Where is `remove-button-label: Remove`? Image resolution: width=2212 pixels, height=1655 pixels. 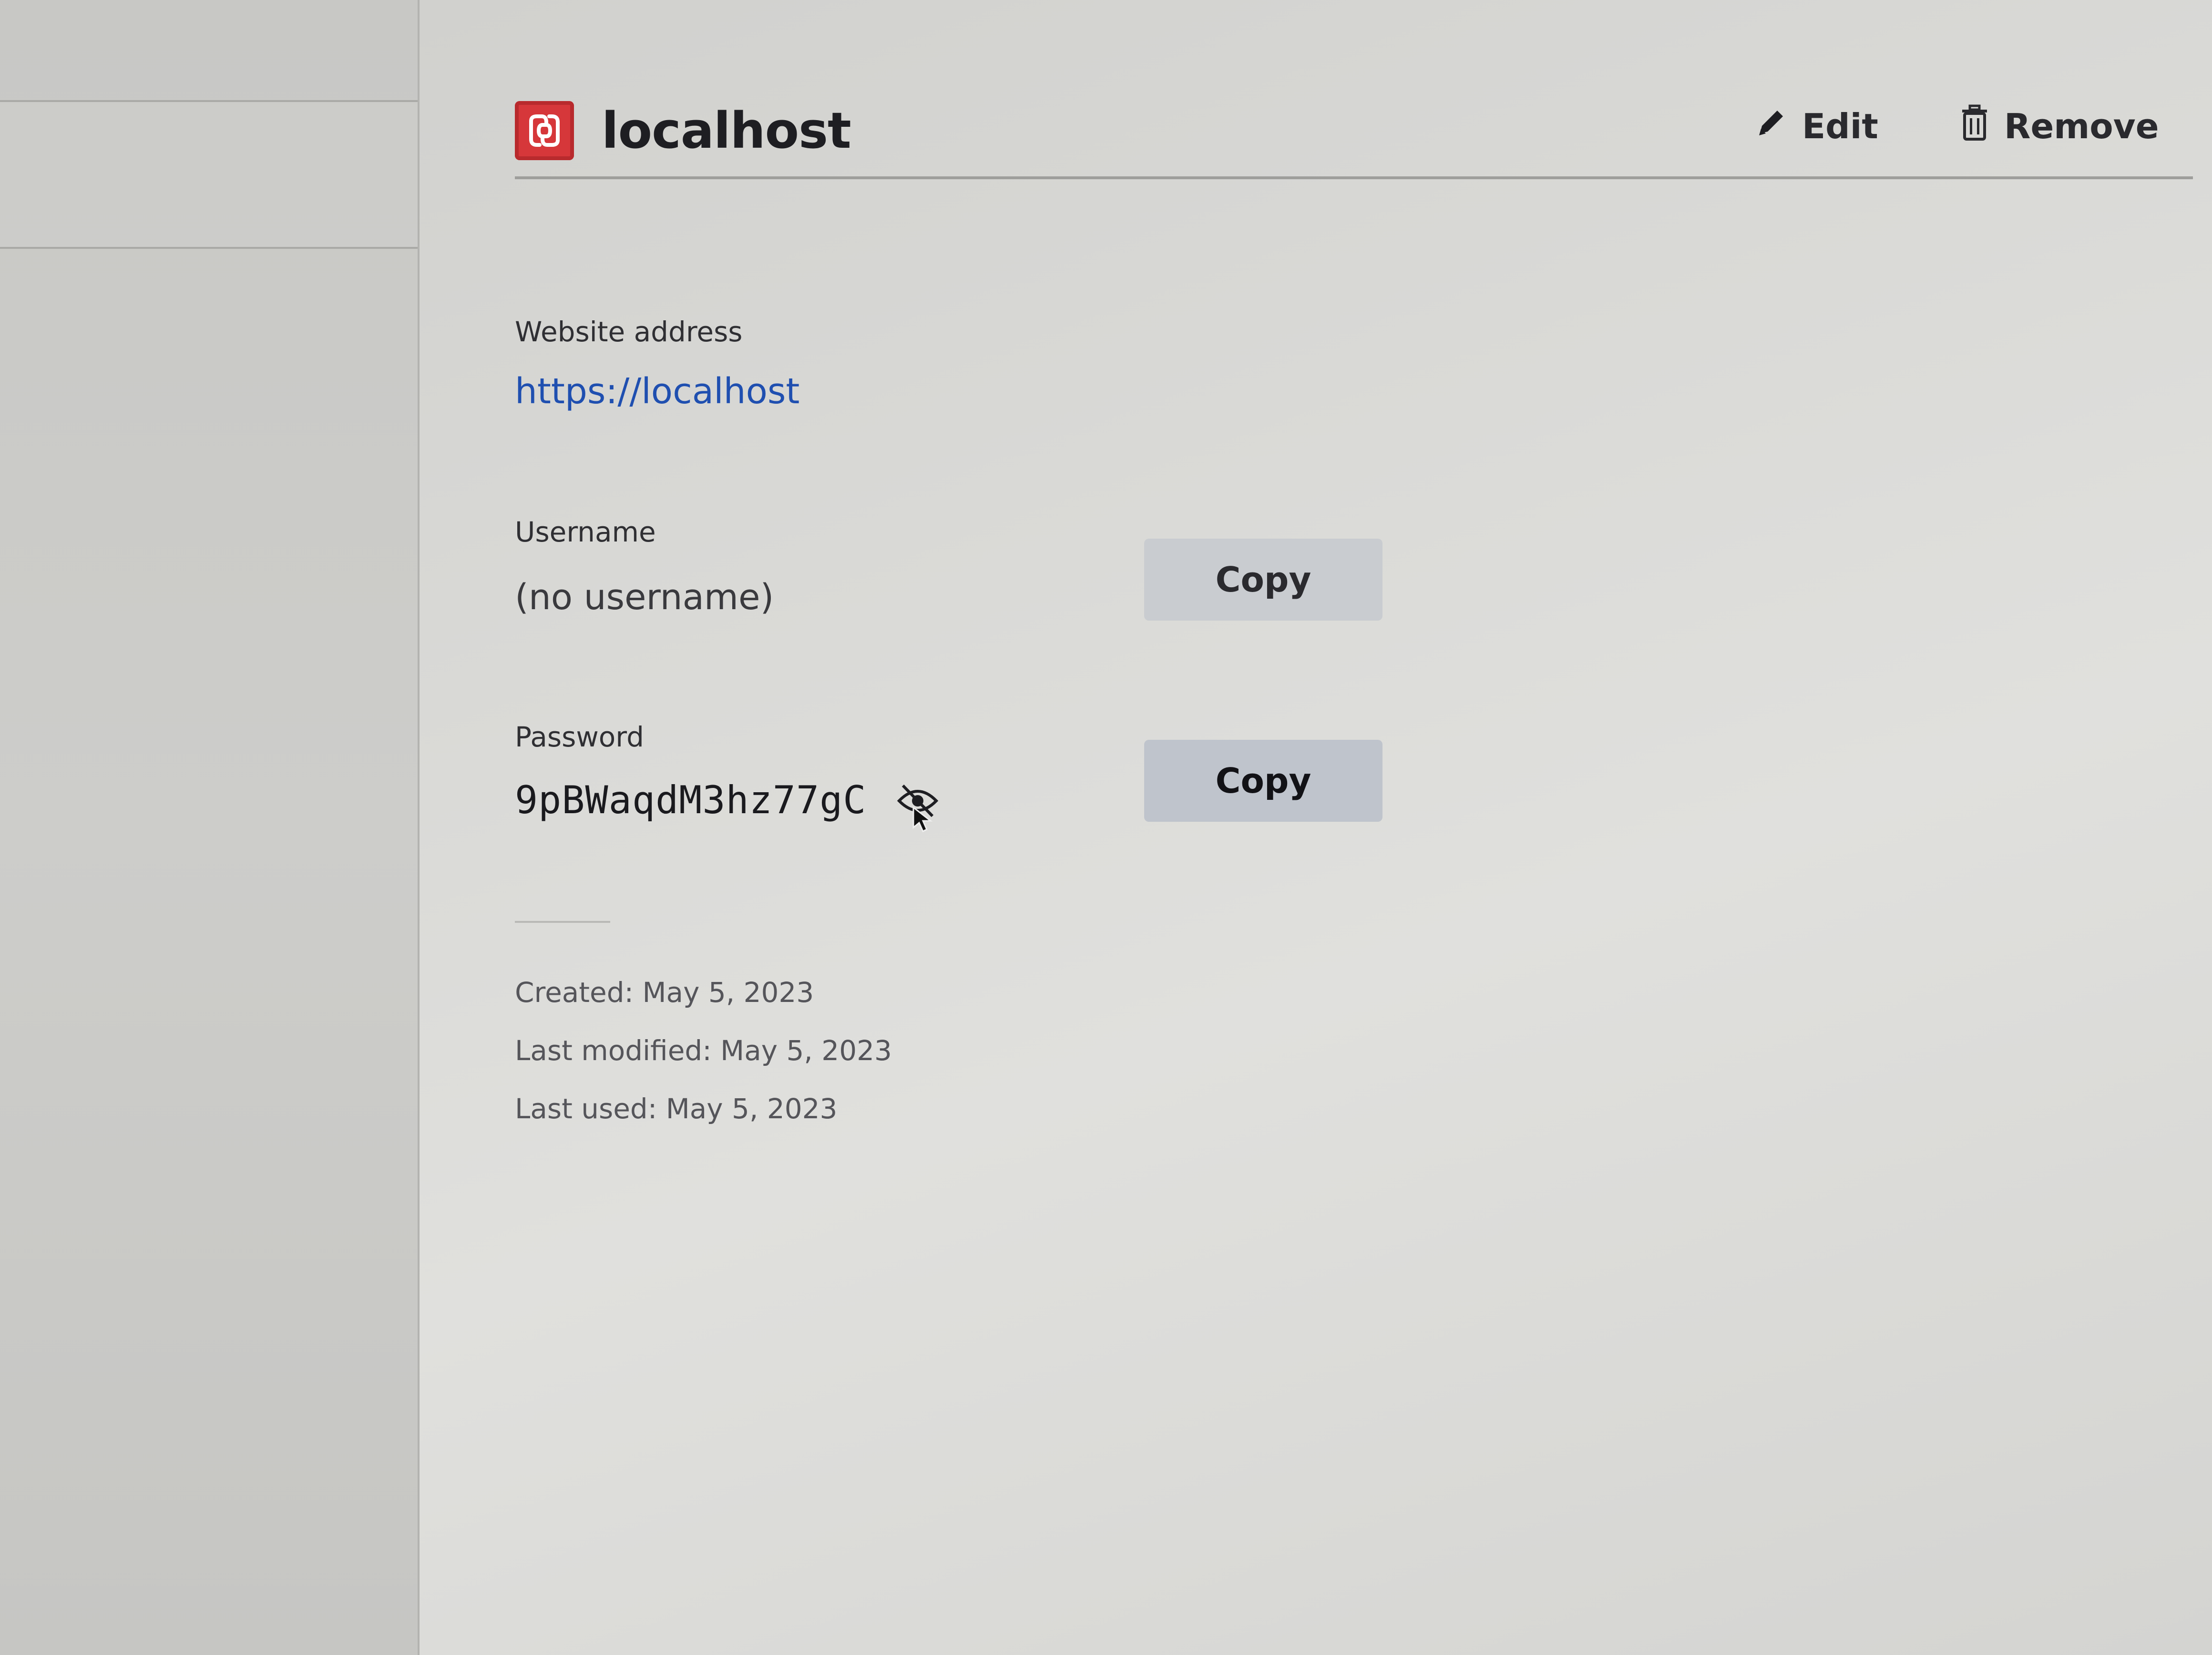
remove-button-label: Remove is located at coordinates (2081, 126).